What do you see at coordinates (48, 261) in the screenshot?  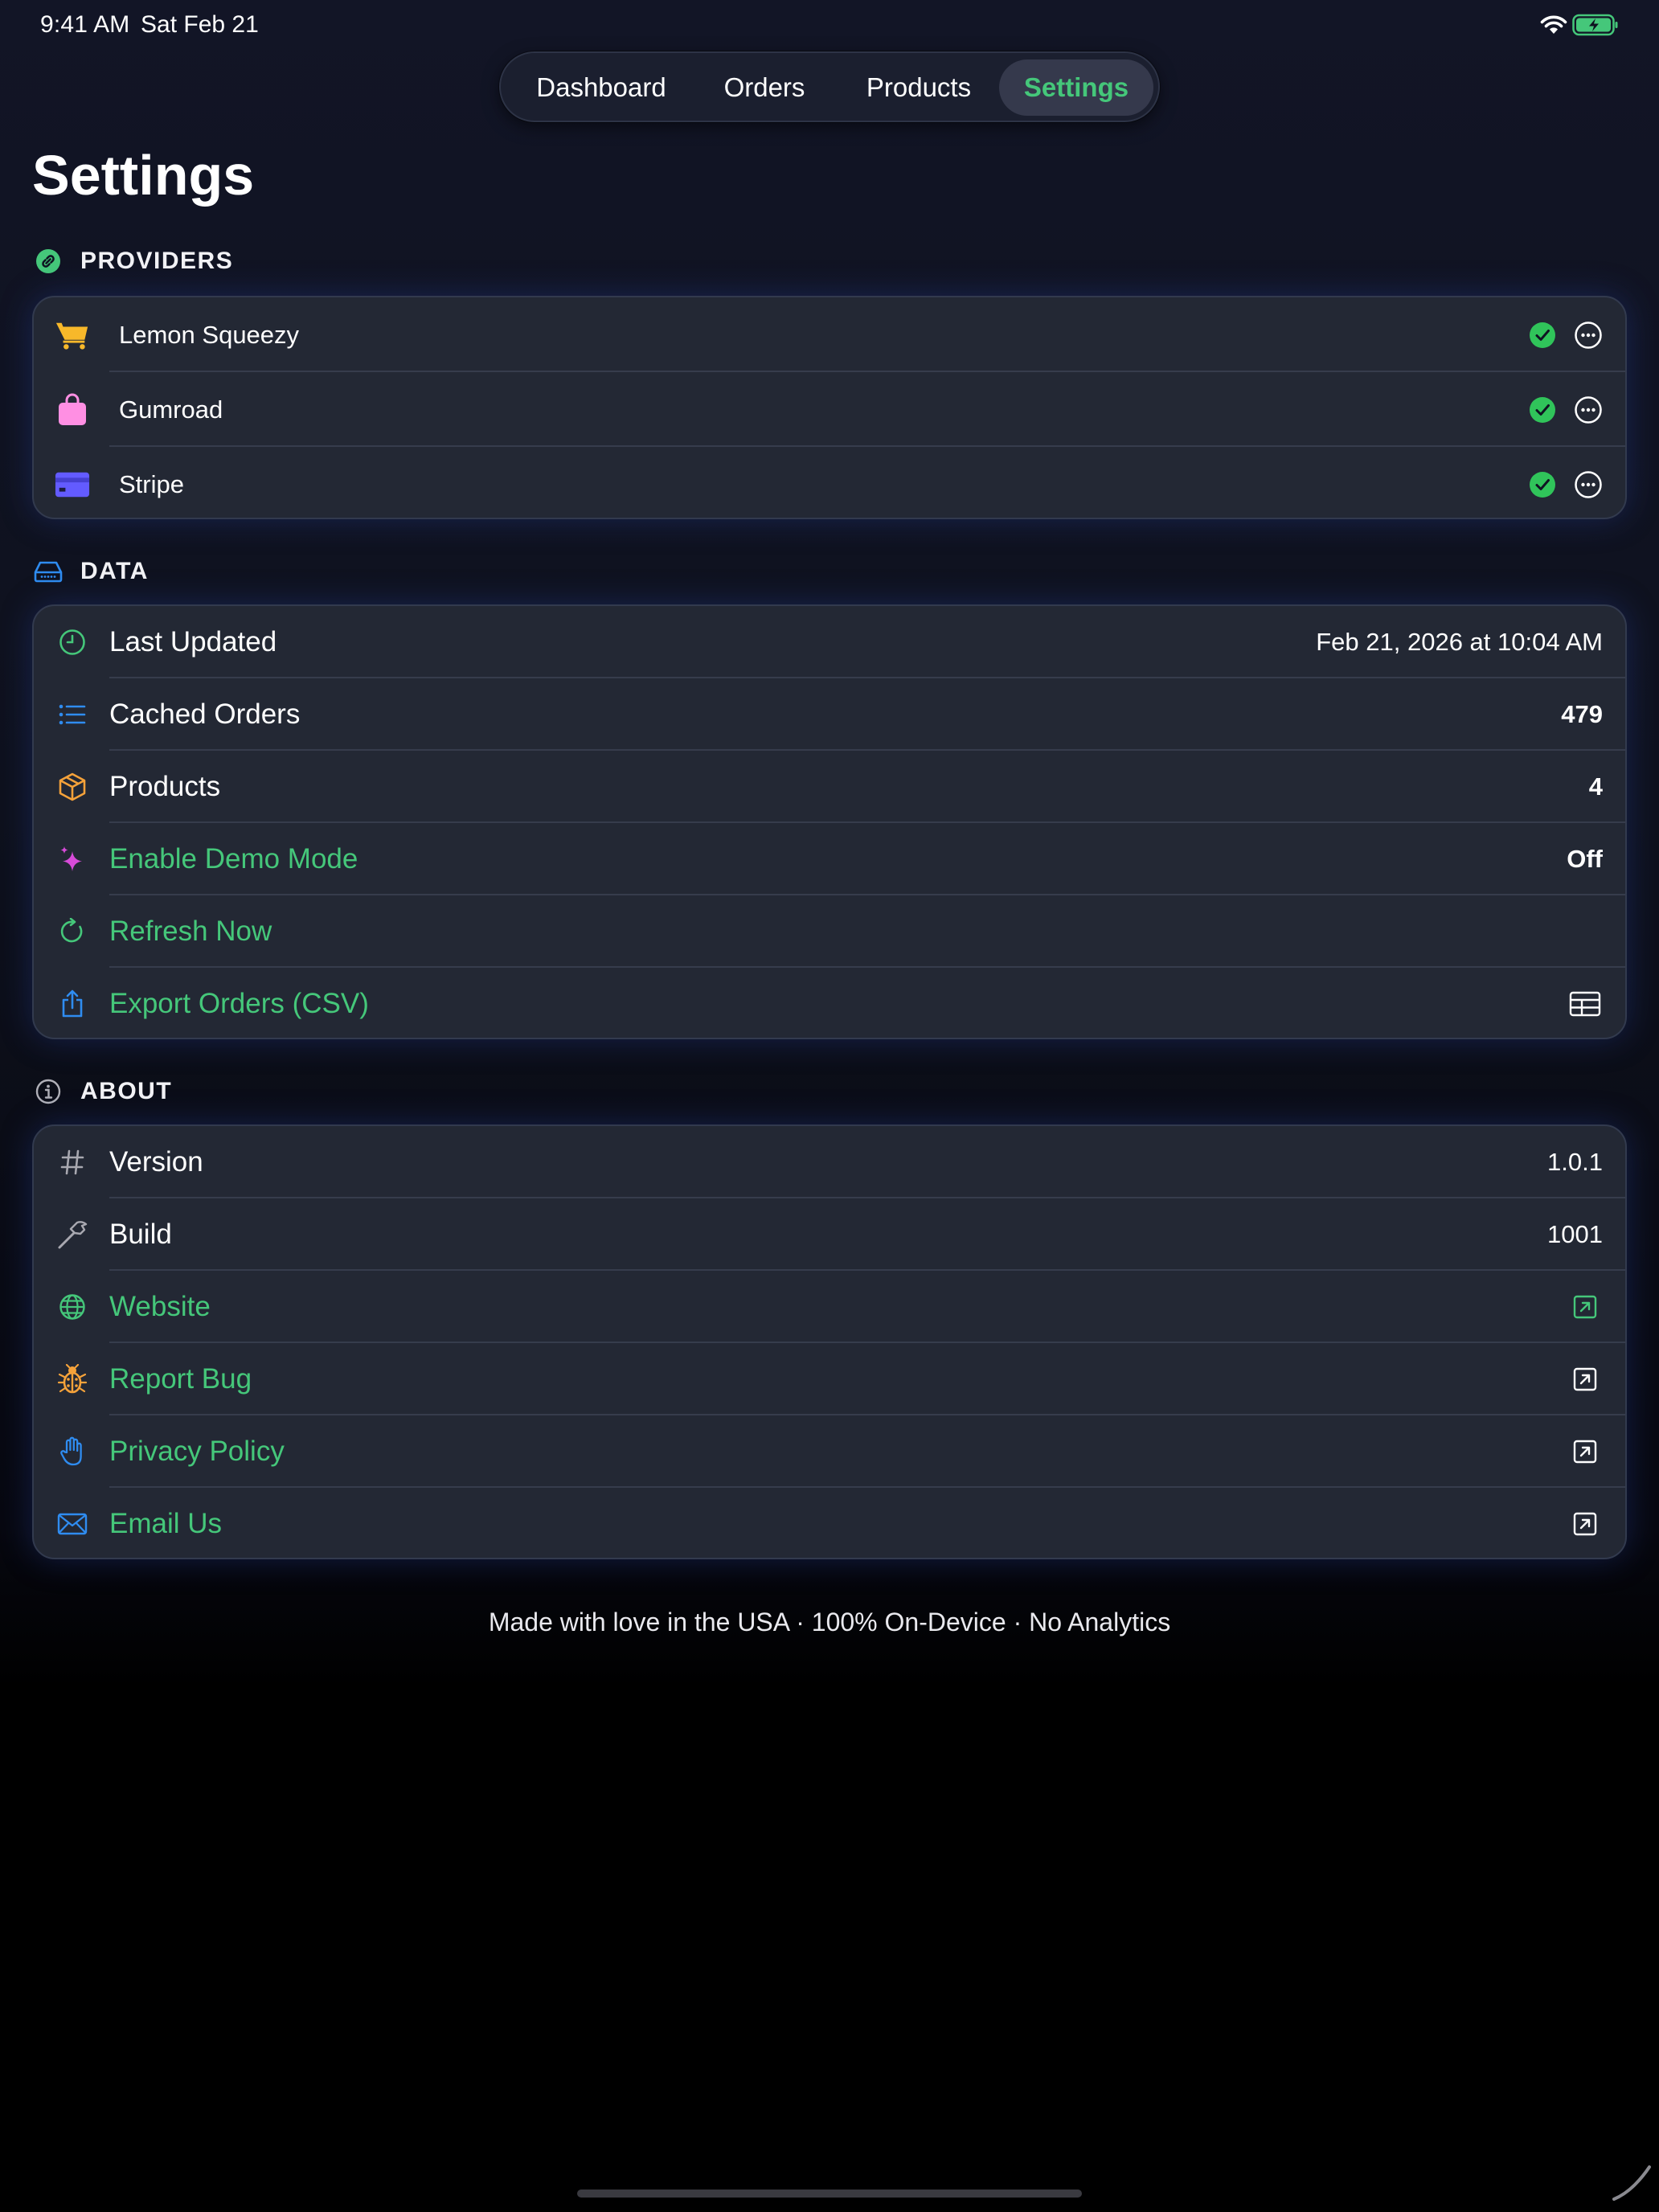 I see `link-icon` at bounding box center [48, 261].